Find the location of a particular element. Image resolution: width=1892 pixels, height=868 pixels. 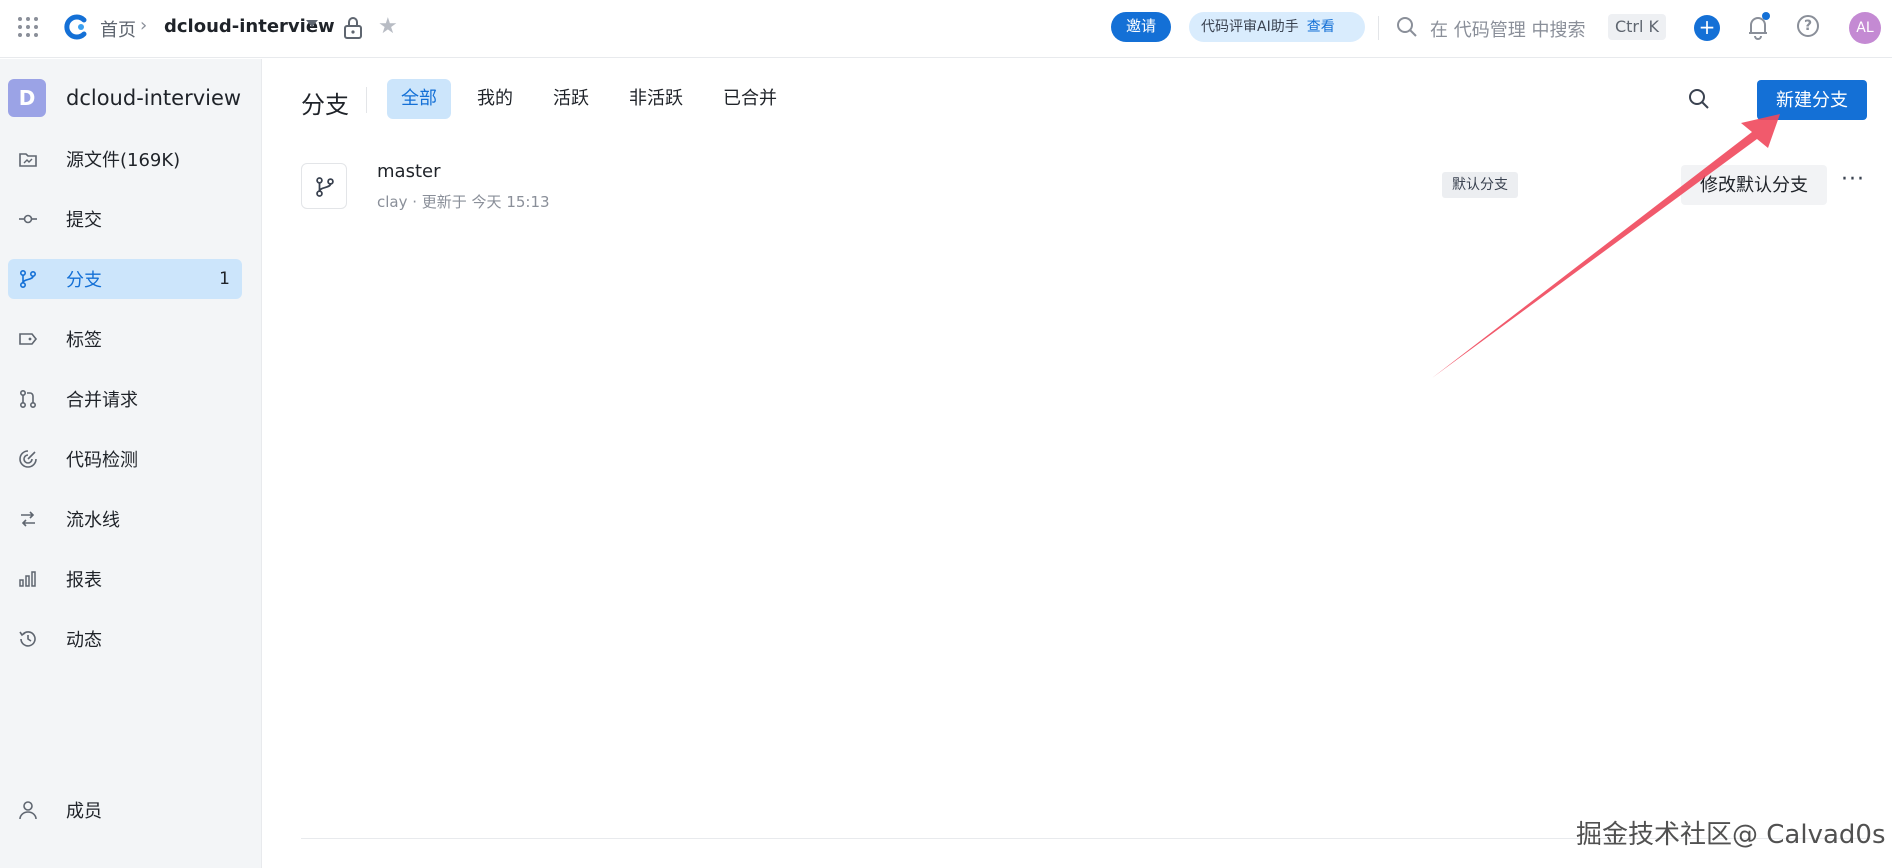

sidebar-item-label: 标签 is located at coordinates (84, 340).